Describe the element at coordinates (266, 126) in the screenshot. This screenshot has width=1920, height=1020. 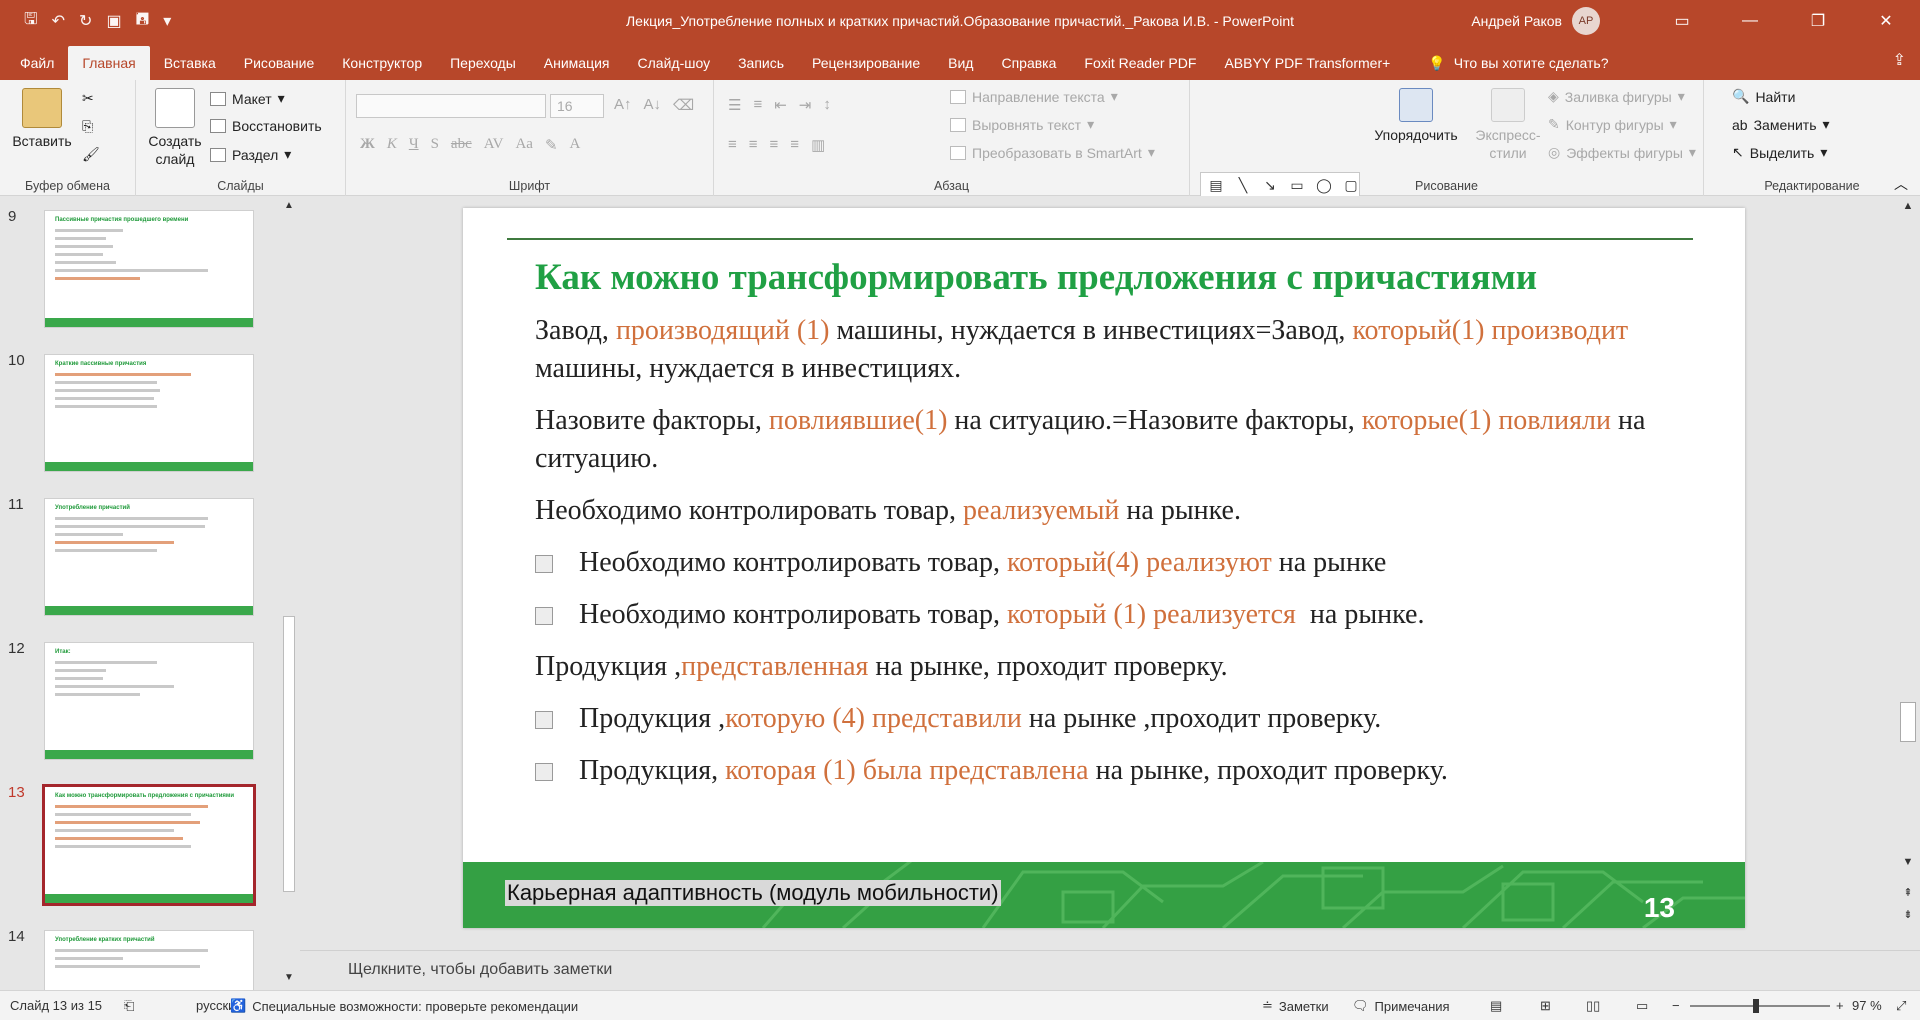
I see `reset-button: Восстановить` at that location.